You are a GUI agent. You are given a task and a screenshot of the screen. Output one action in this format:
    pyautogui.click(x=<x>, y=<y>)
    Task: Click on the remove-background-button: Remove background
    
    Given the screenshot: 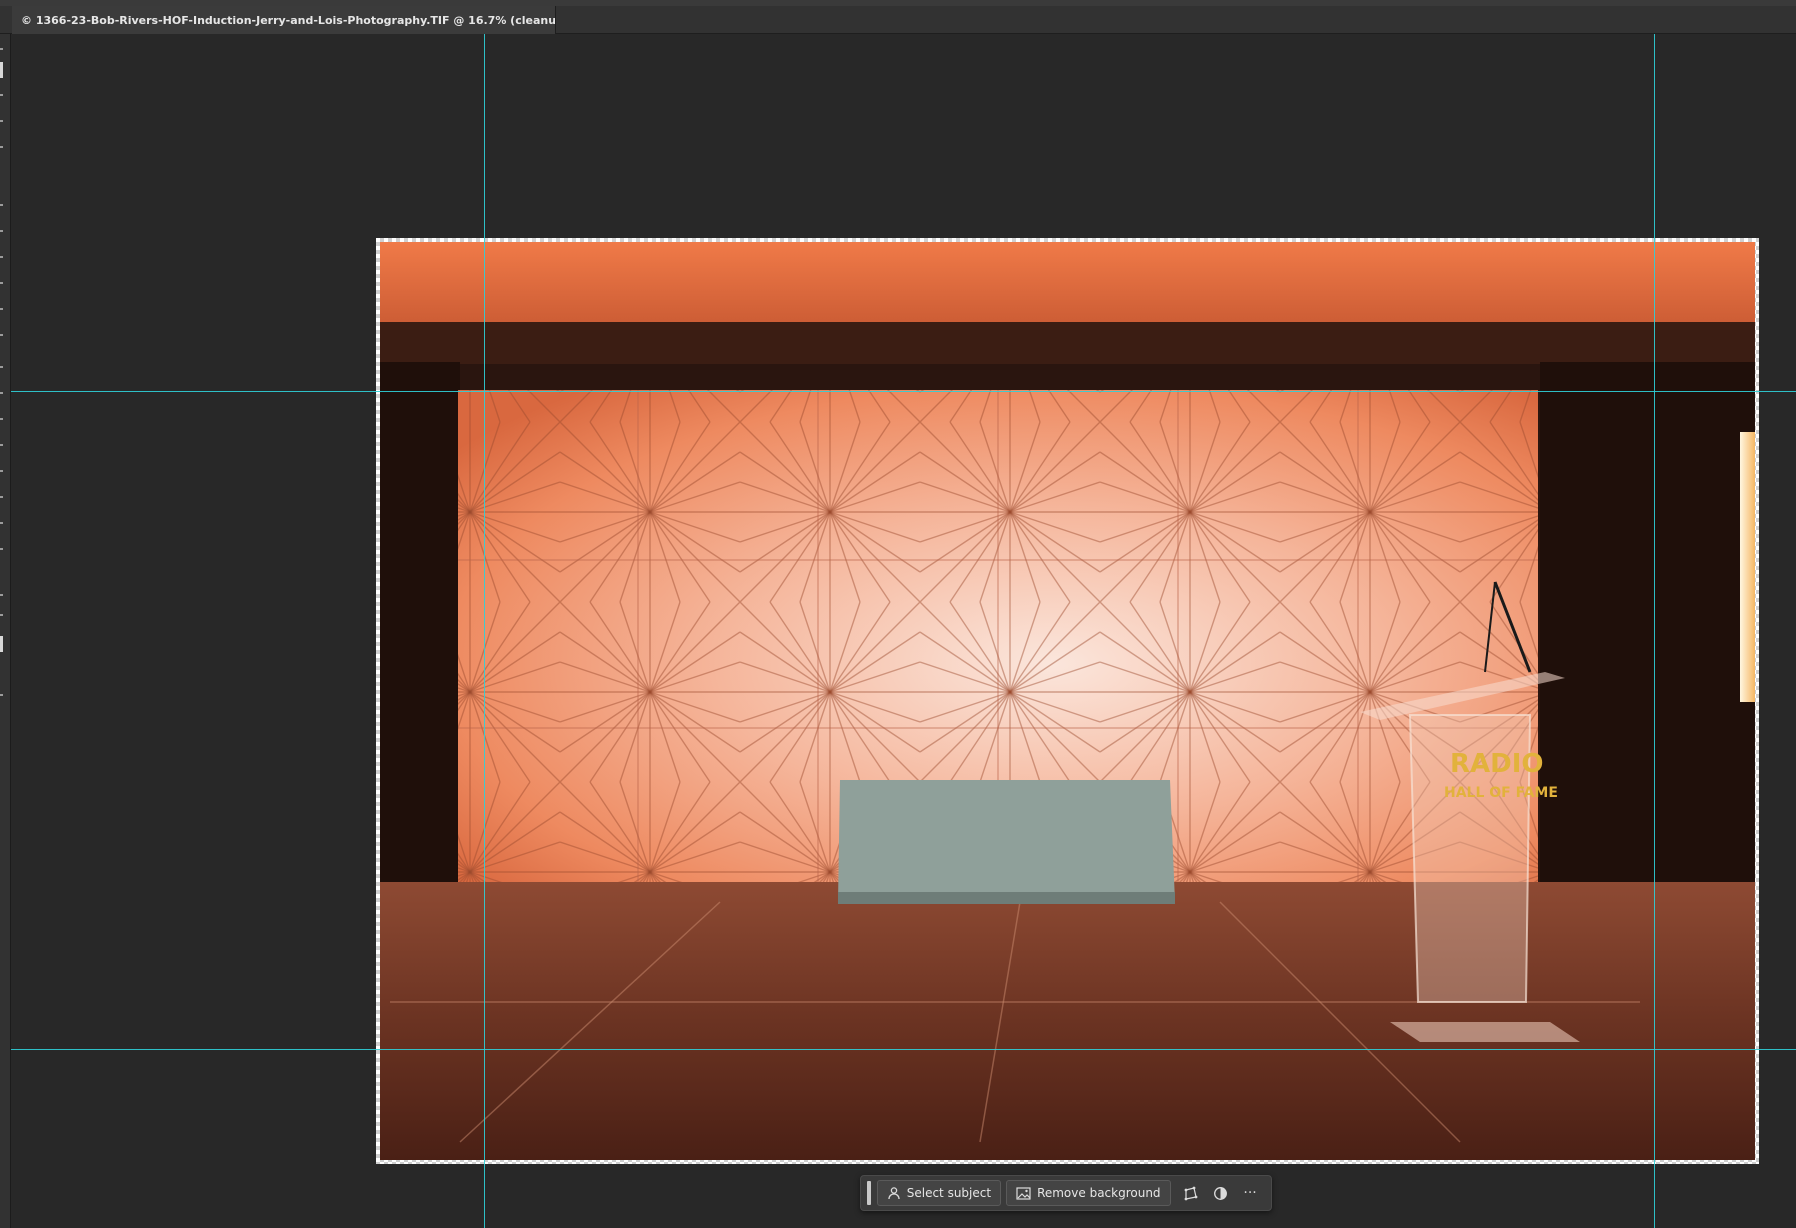 What is the action you would take?
    pyautogui.click(x=1088, y=1193)
    